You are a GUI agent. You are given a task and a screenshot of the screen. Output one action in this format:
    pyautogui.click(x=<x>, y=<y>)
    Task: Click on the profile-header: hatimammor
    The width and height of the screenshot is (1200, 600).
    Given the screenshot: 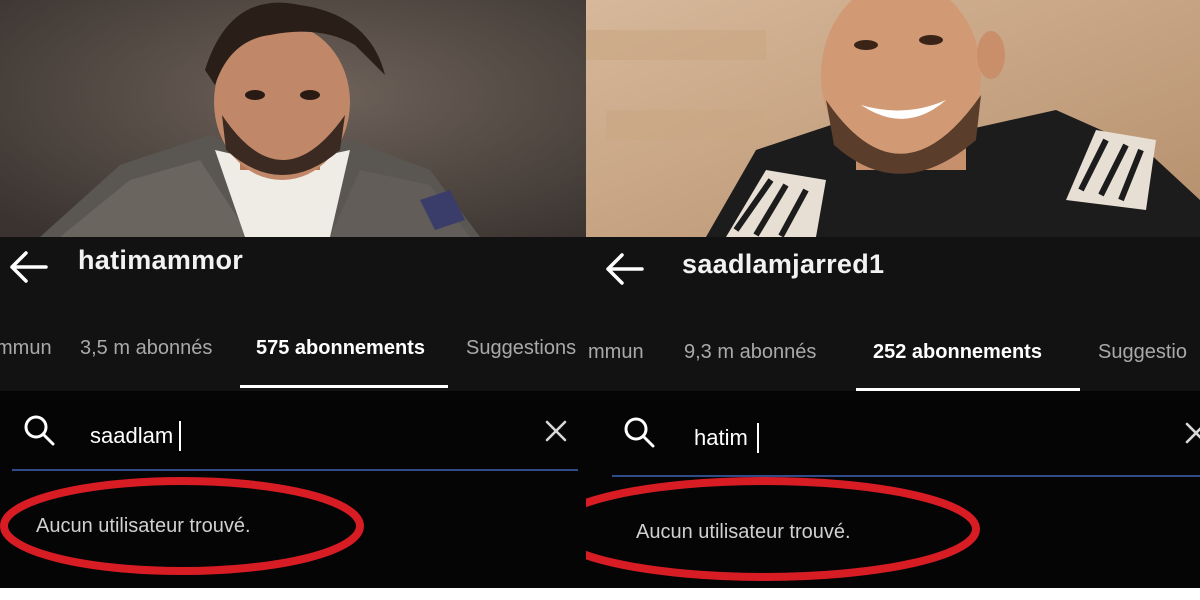 What is the action you would take?
    pyautogui.click(x=293, y=267)
    